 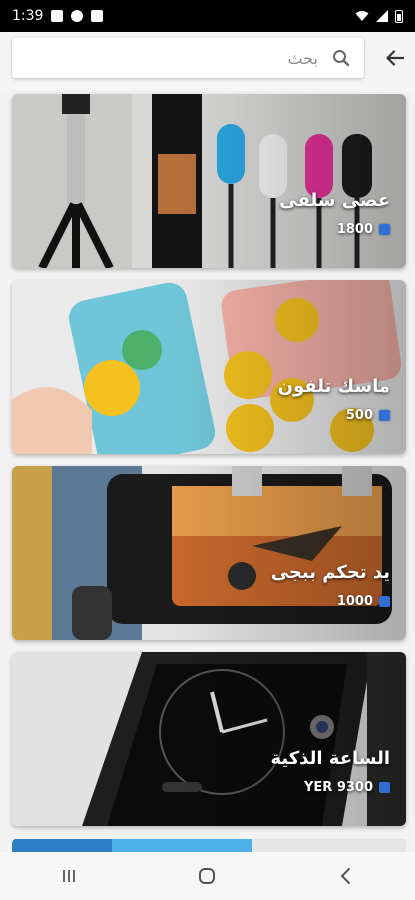 I want to click on product-price: 500, so click(x=368, y=415).